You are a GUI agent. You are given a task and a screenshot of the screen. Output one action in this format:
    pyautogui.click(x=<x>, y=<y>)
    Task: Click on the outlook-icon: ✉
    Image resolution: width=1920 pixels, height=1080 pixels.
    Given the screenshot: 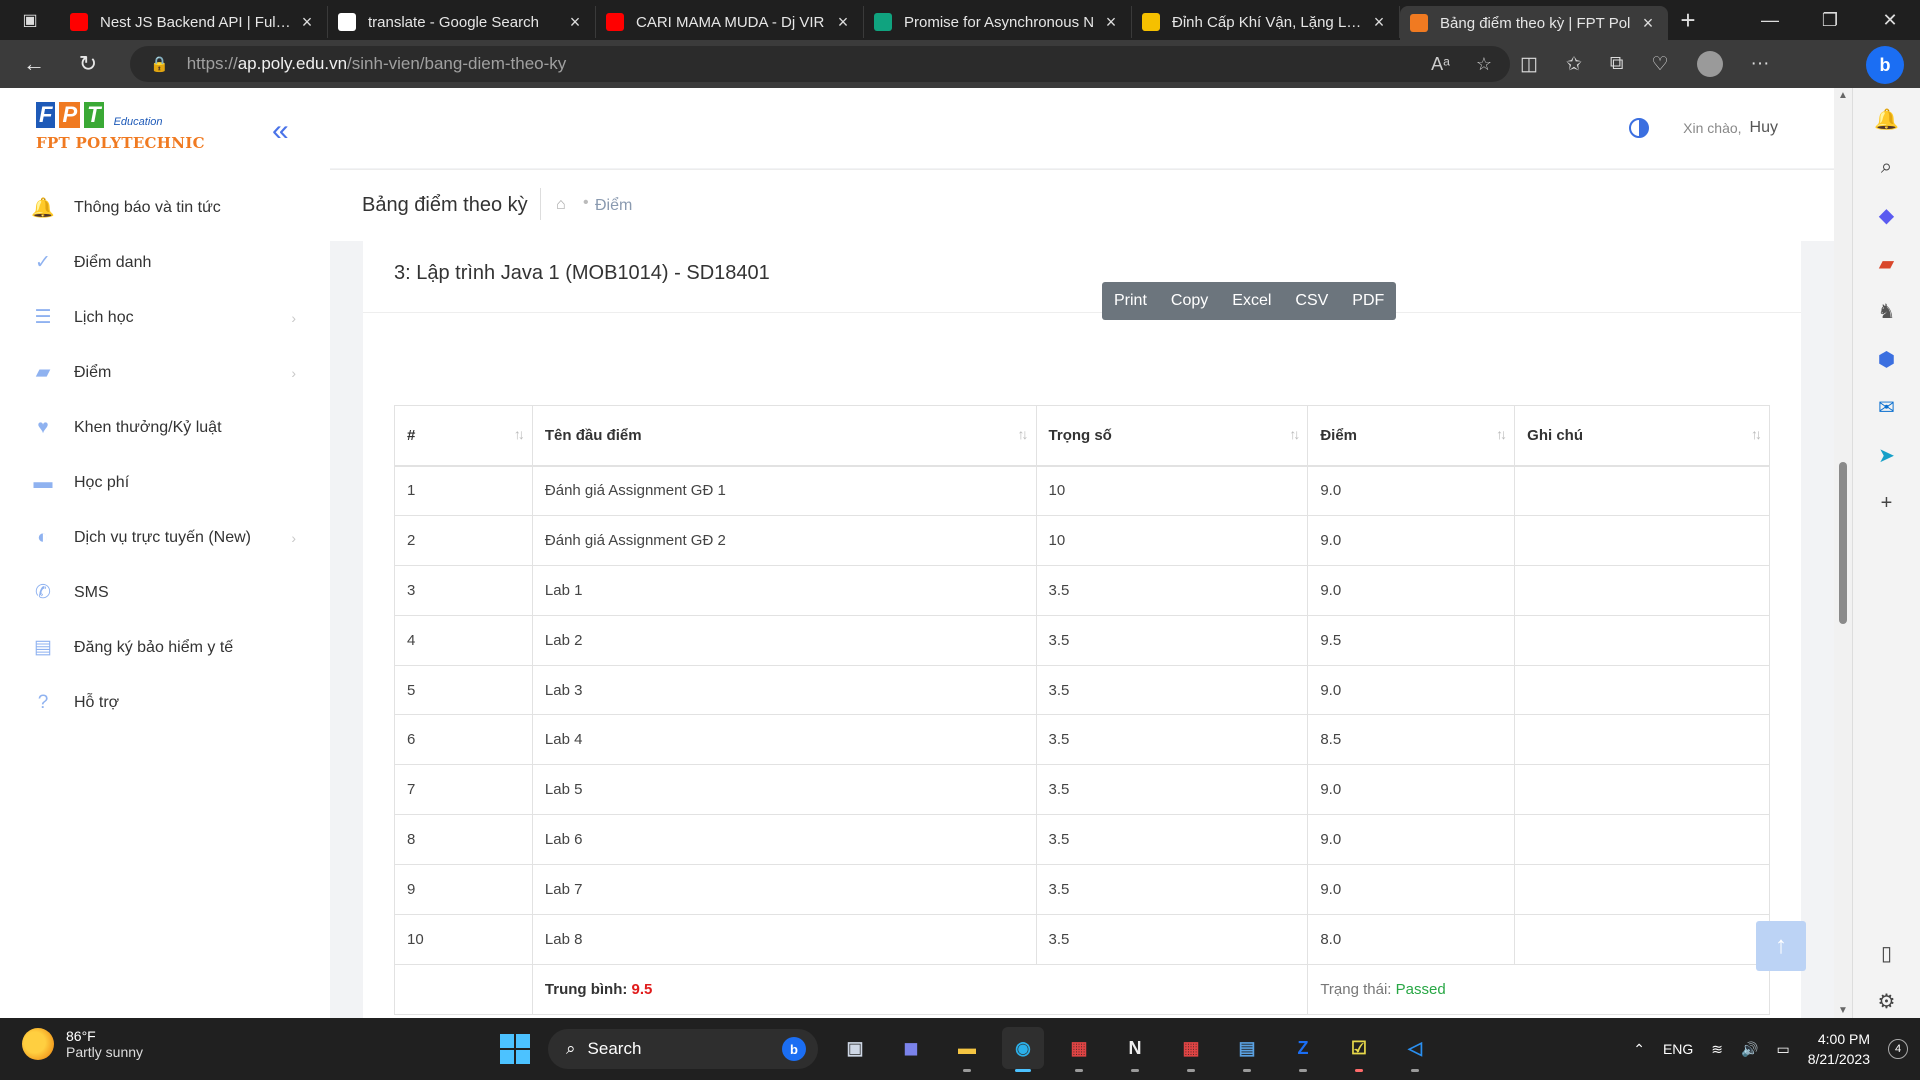 What is the action you would take?
    pyautogui.click(x=1887, y=407)
    